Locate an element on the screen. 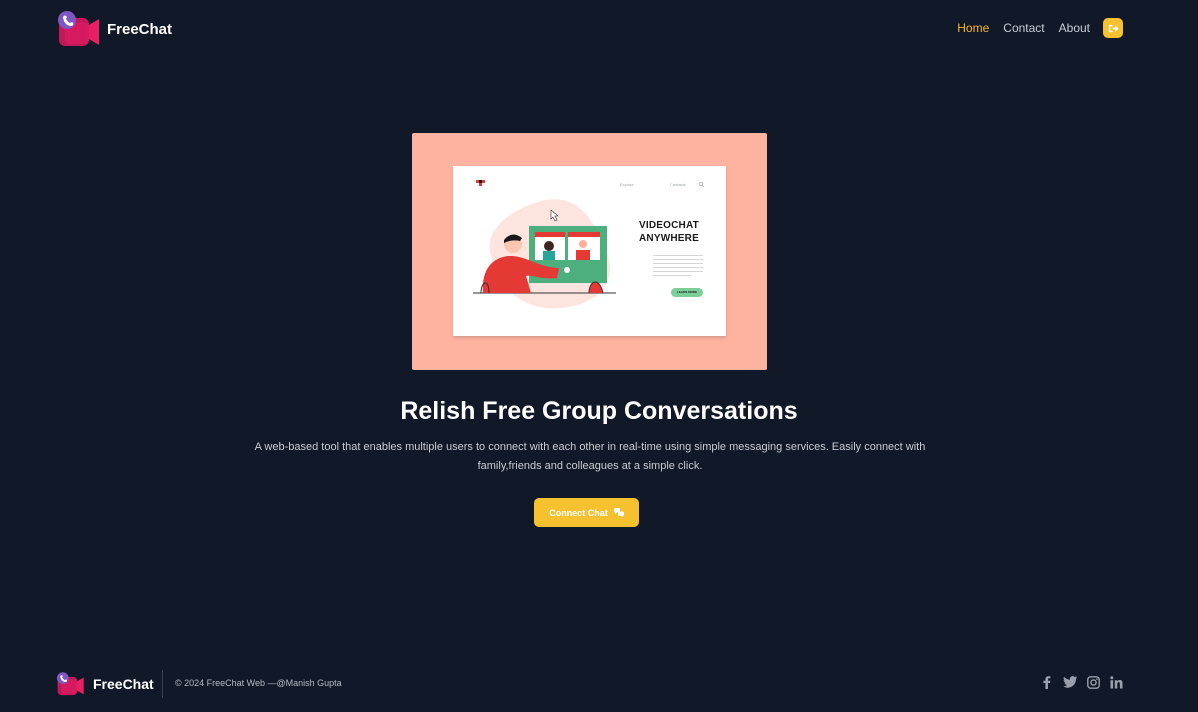 This screenshot has height=712, width=1198. nav-contact: Contact is located at coordinates (1023, 28).